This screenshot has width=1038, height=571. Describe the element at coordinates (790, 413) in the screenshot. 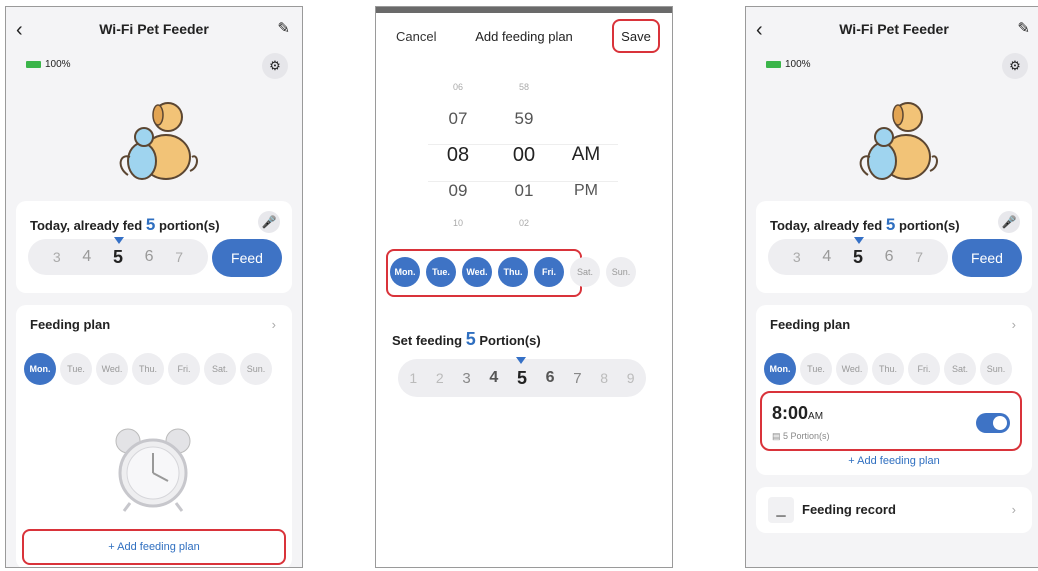

I see `entry-time-value: 8:00` at that location.